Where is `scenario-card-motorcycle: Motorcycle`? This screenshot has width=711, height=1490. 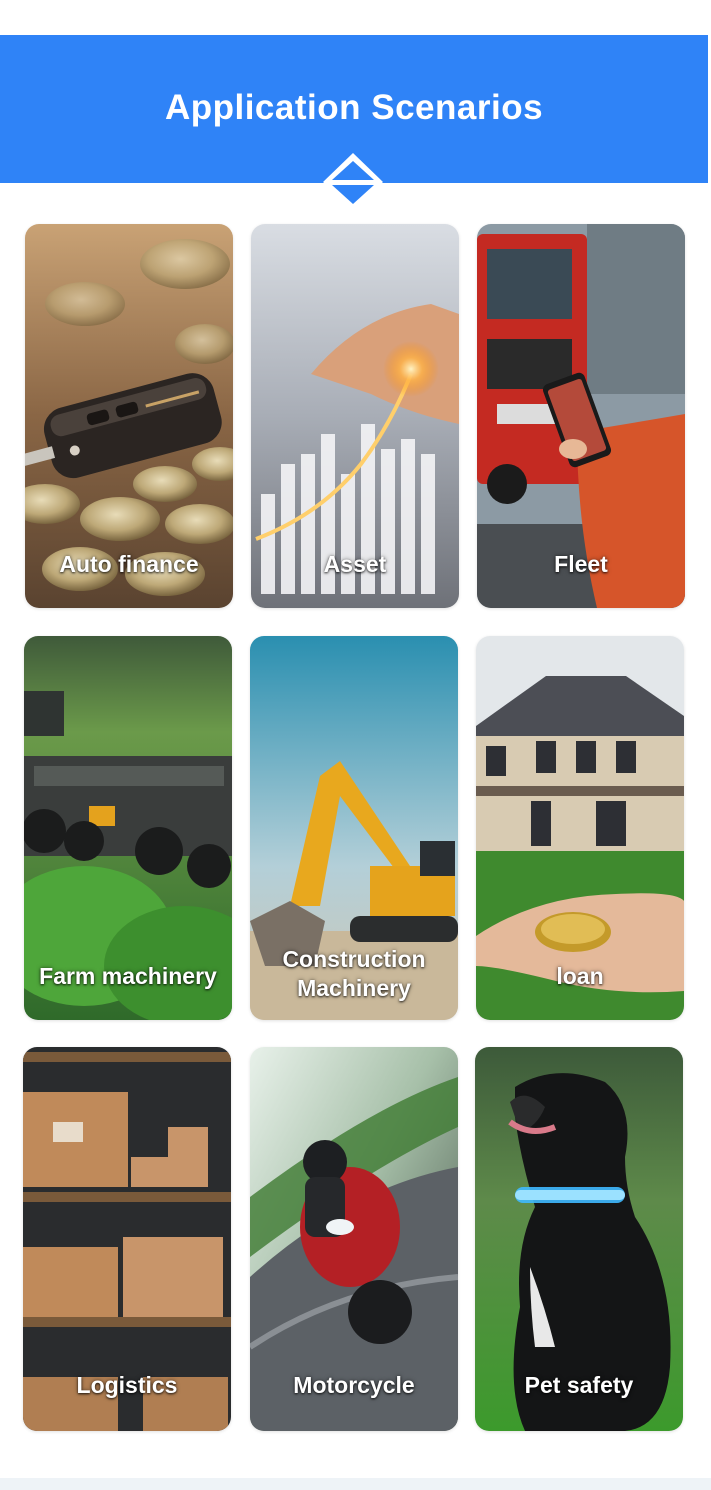
scenario-card-motorcycle: Motorcycle is located at coordinates (354, 1239).